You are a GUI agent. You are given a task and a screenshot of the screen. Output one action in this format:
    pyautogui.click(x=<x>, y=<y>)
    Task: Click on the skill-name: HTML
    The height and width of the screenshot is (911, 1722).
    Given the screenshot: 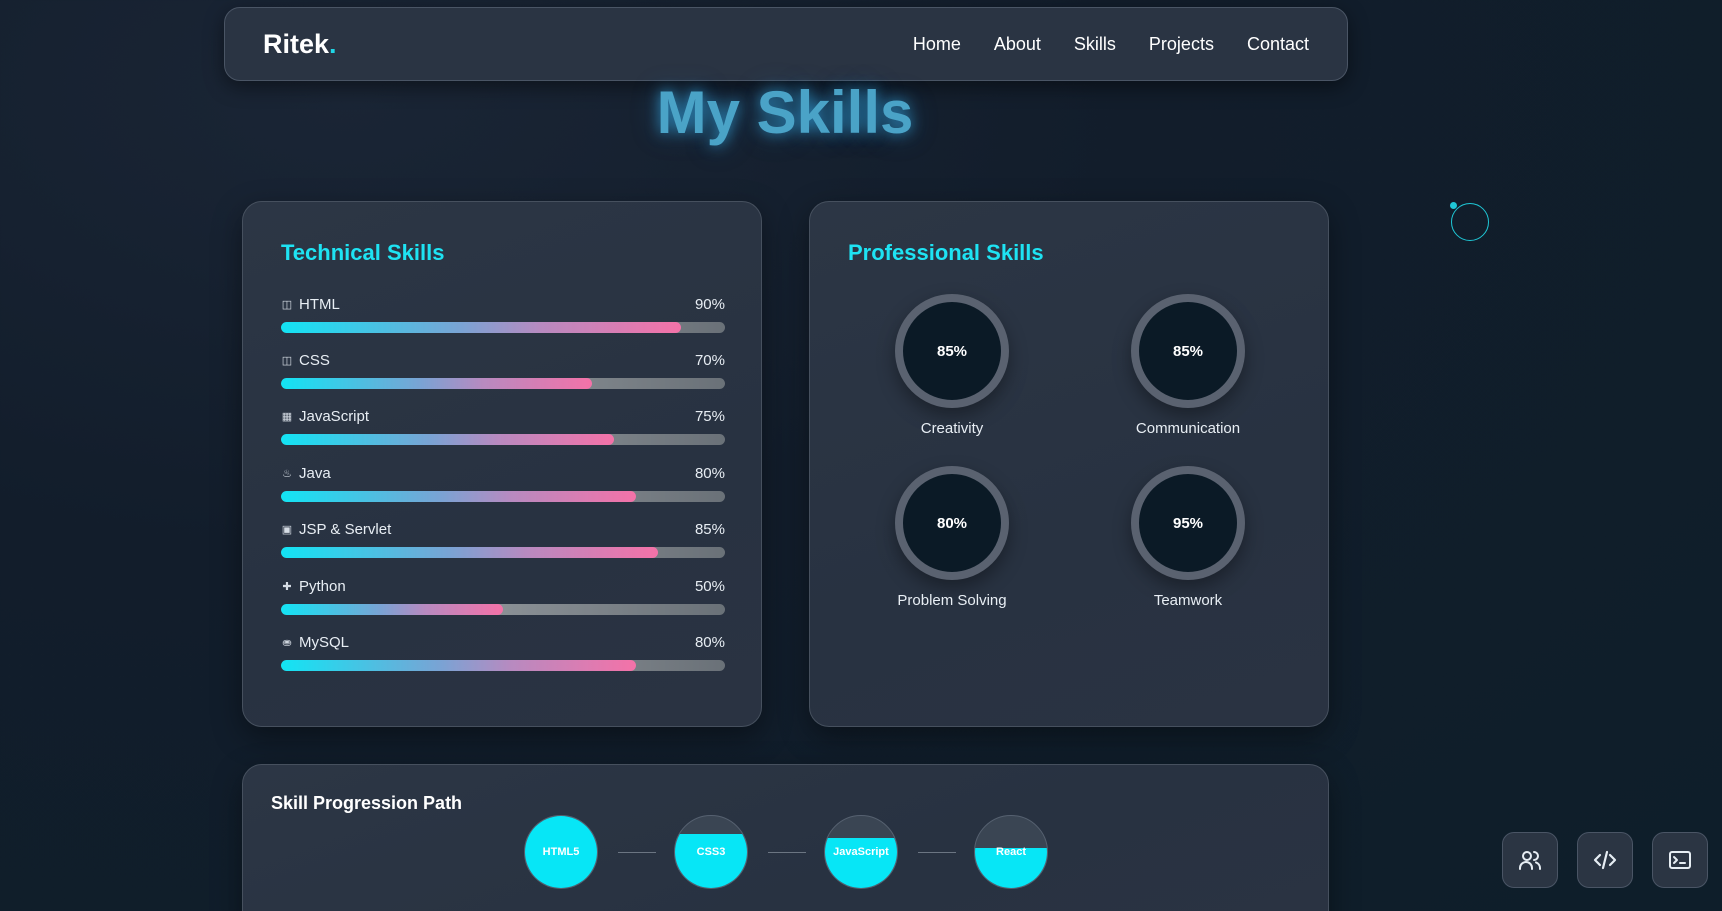 What is the action you would take?
    pyautogui.click(x=319, y=304)
    